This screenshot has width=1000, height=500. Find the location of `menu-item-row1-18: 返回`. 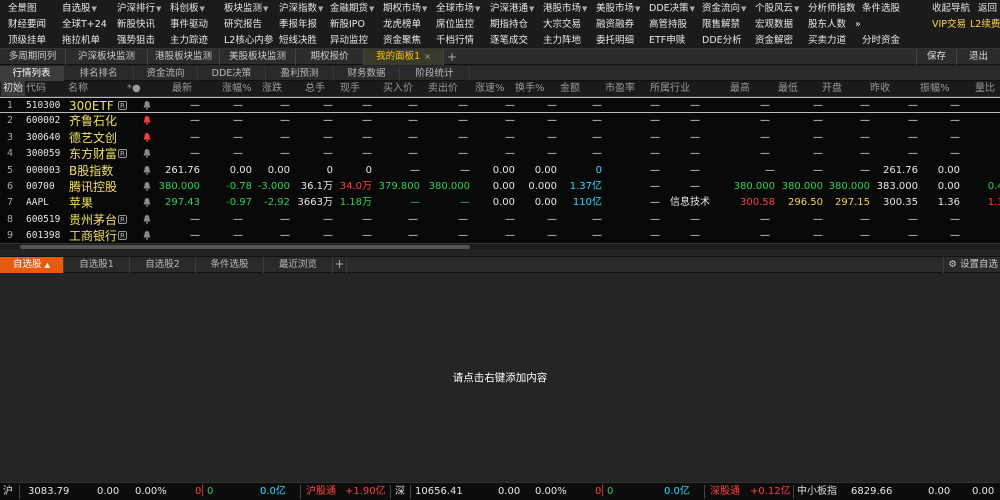

menu-item-row1-18: 返回 is located at coordinates (987, 9).